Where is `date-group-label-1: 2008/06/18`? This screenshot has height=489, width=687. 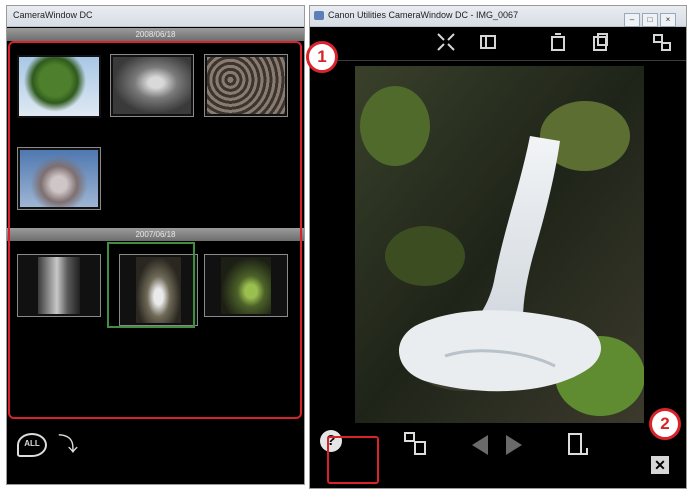
date-group-label-1: 2008/06/18 is located at coordinates (155, 34).